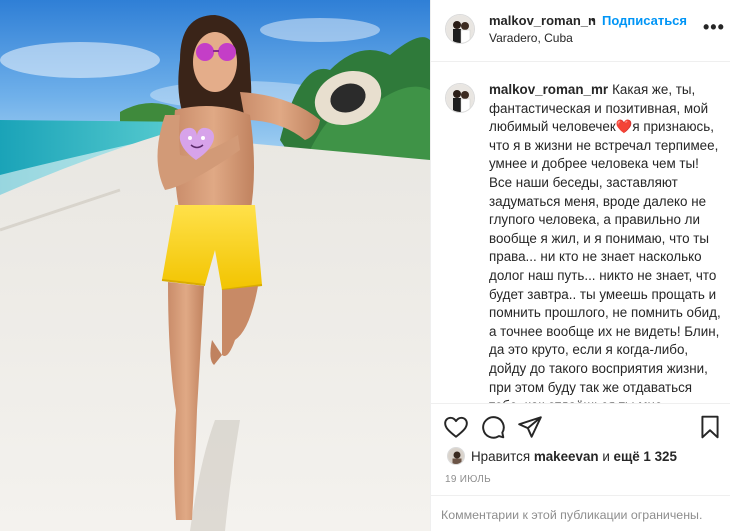 This screenshot has width=730, height=531. I want to click on liker-avatar, so click(456, 456).